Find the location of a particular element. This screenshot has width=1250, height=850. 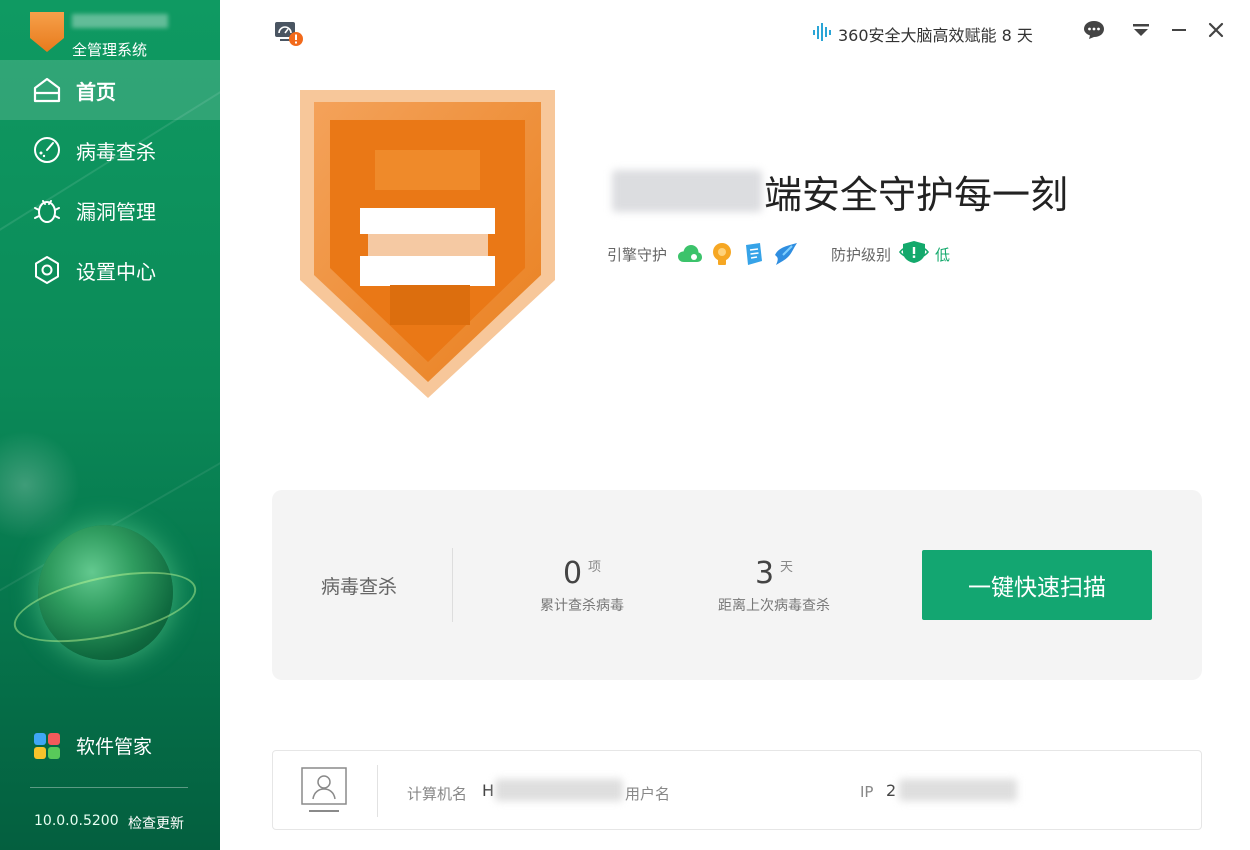

computer-name-value: H is located at coordinates (488, 790).